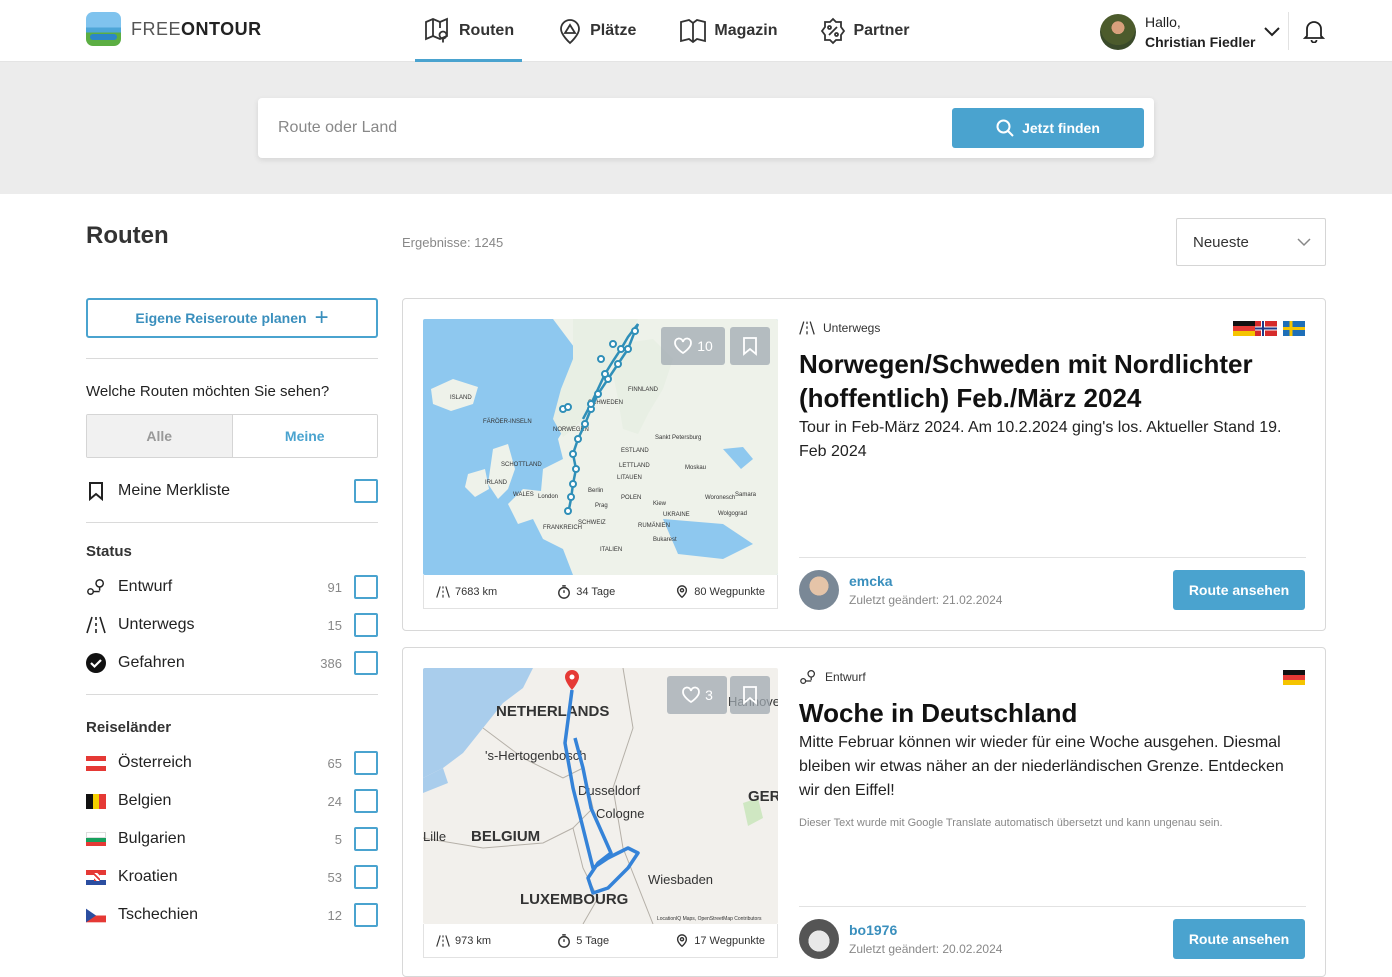 This screenshot has width=1392, height=977. Describe the element at coordinates (583, 940) in the screenshot. I see `duration-stat: 5 Tage` at that location.